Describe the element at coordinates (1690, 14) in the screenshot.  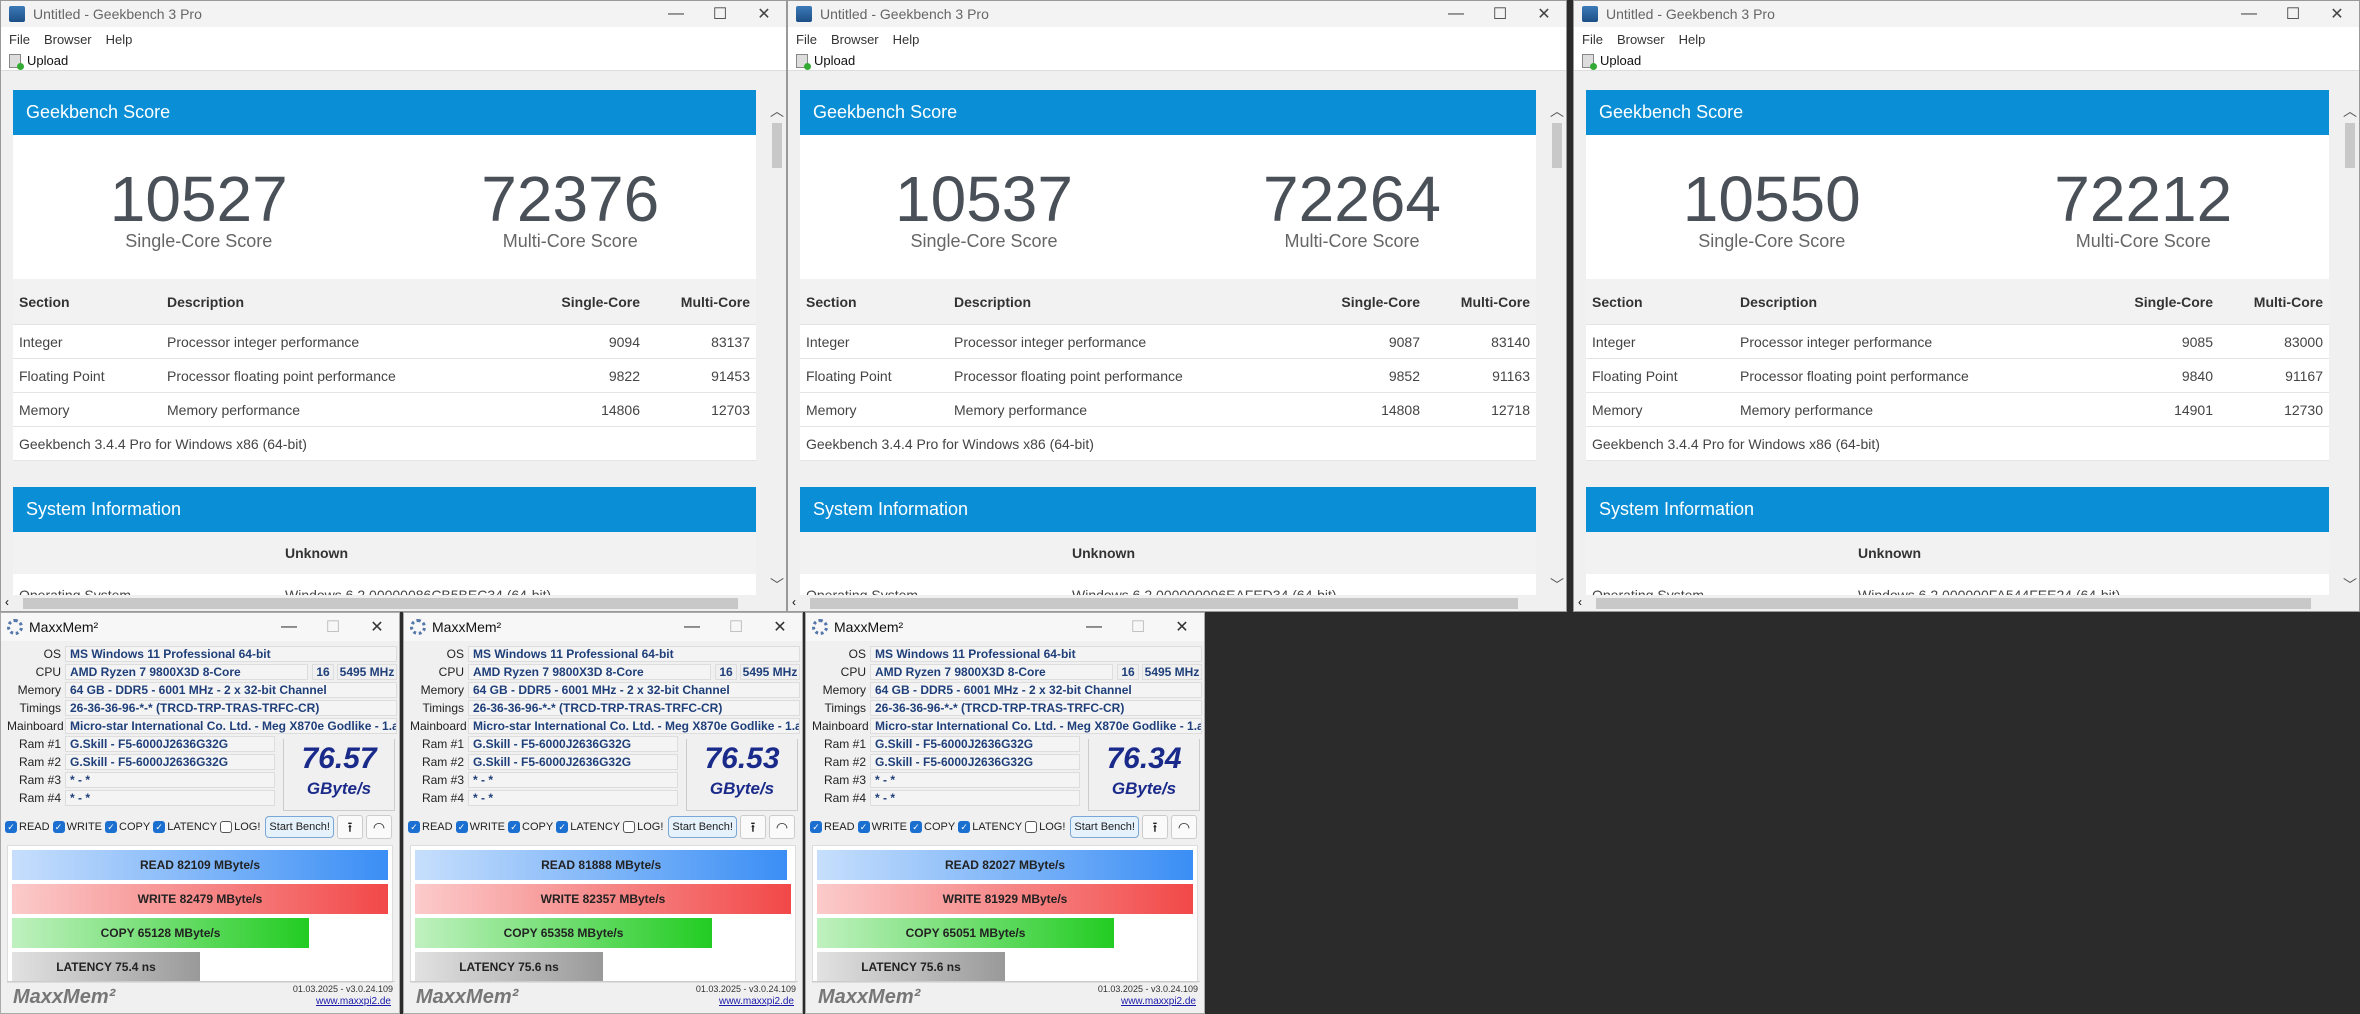
I see `window-title: Untitled - Geekbench 3 Pro` at that location.